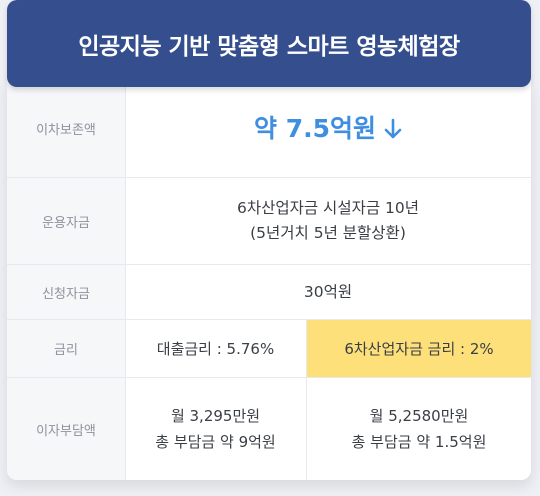  Describe the element at coordinates (66, 223) in the screenshot. I see `row-label: 운용자금` at that location.